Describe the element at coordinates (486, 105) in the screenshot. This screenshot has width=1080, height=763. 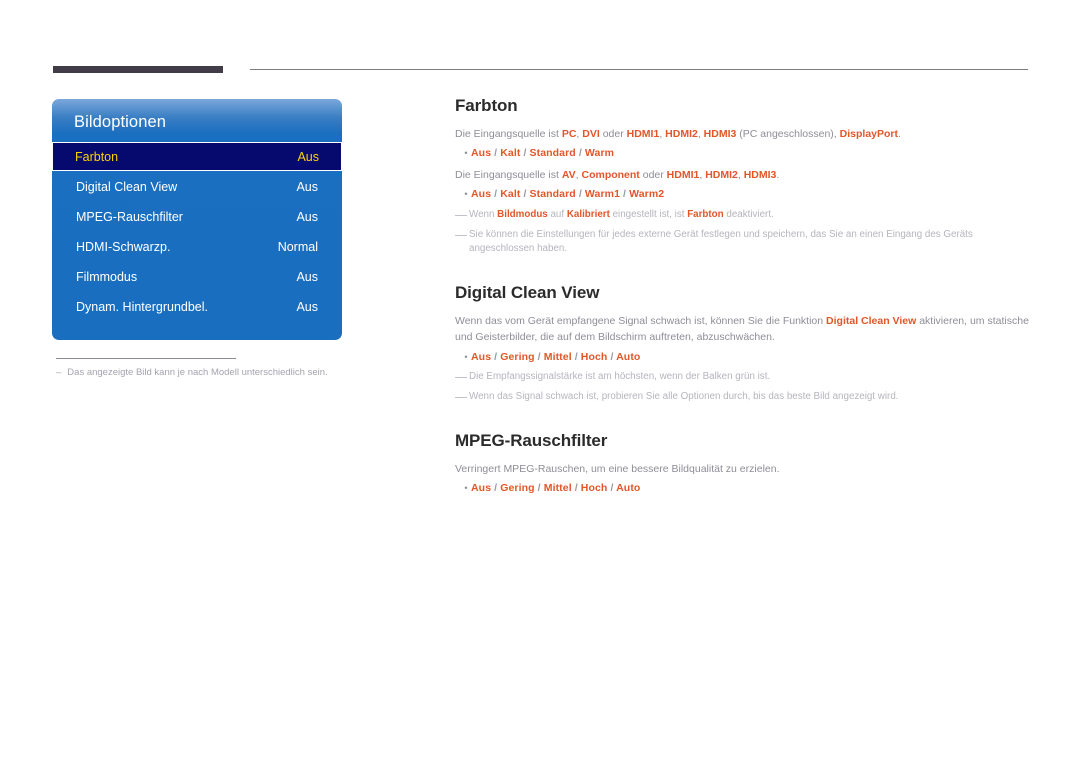
I see `section-heading-farbton: Farbton` at that location.